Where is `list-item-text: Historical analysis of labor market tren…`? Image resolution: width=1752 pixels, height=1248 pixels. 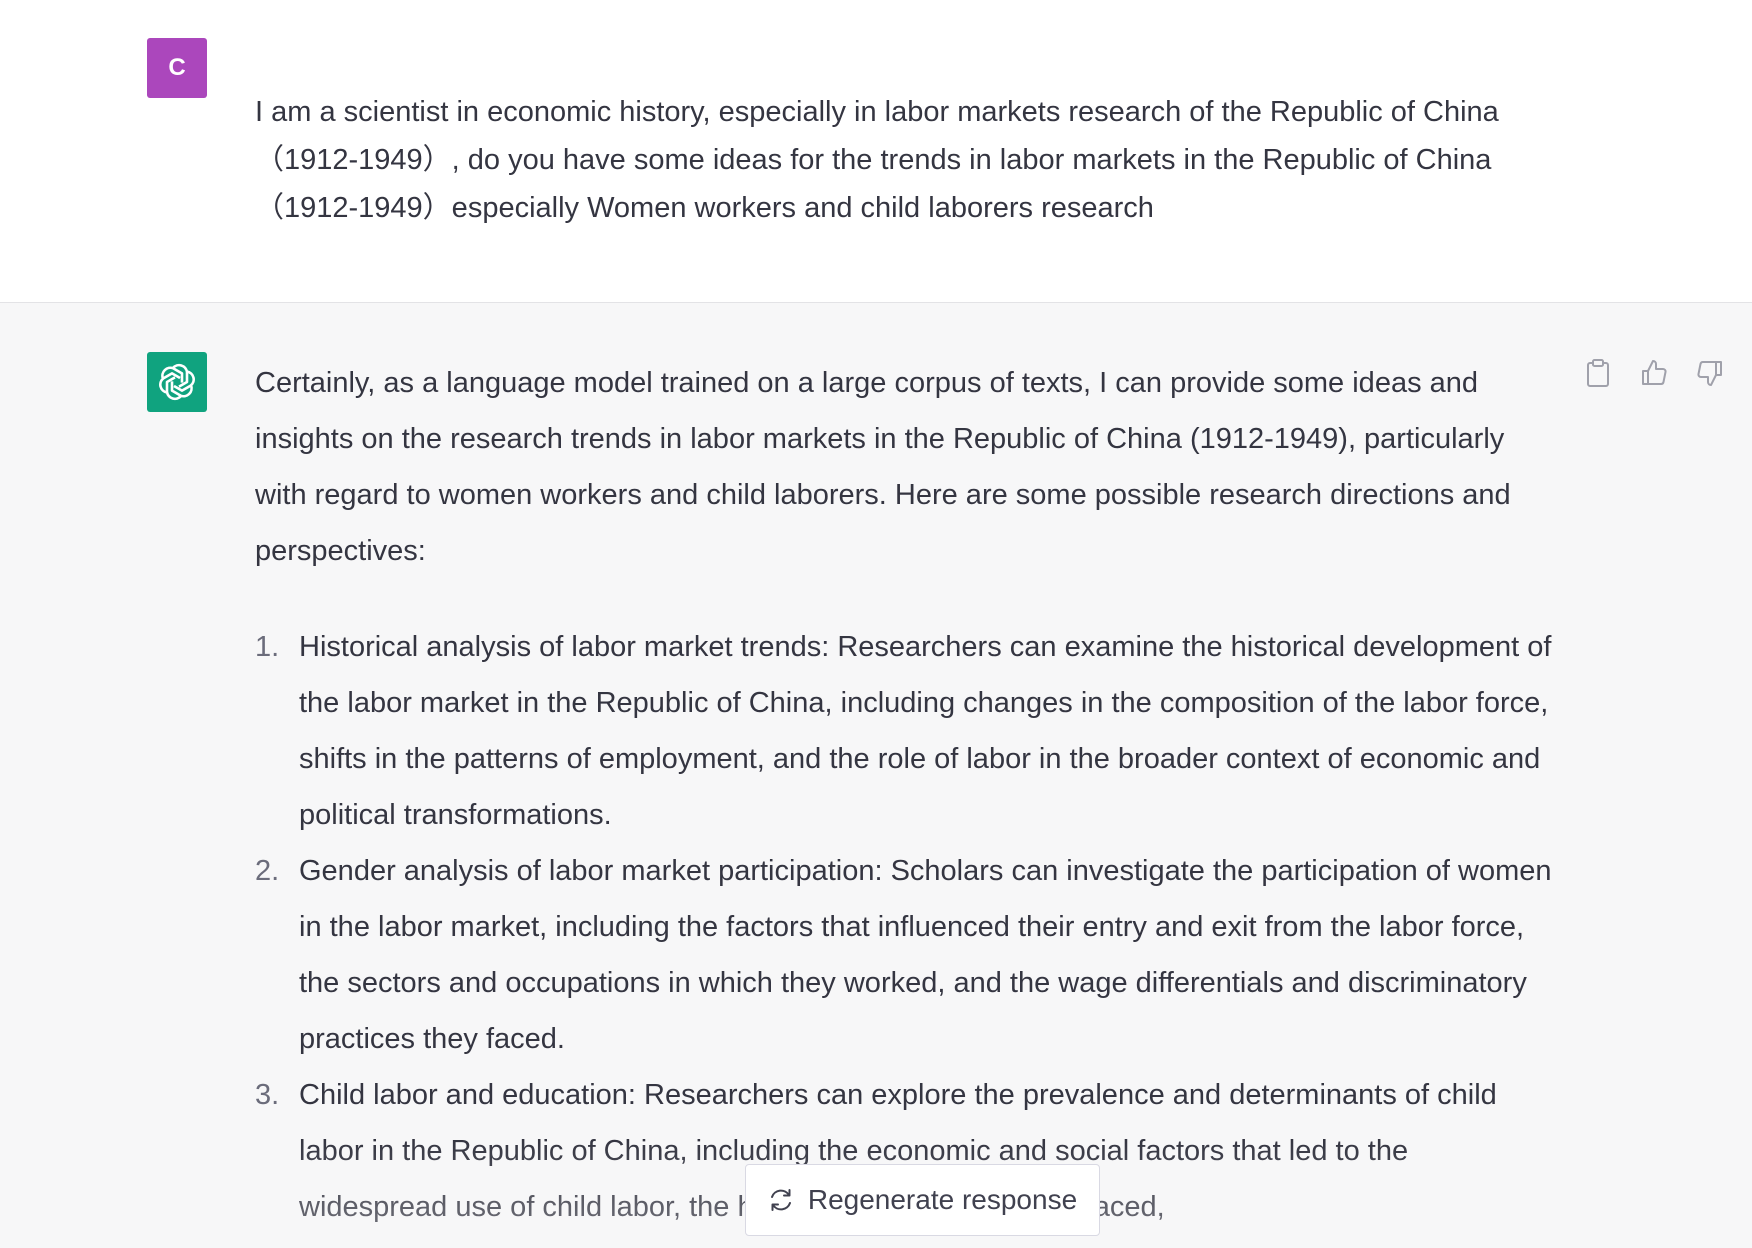
list-item-text: Historical analysis of labor market tren… is located at coordinates (925, 731).